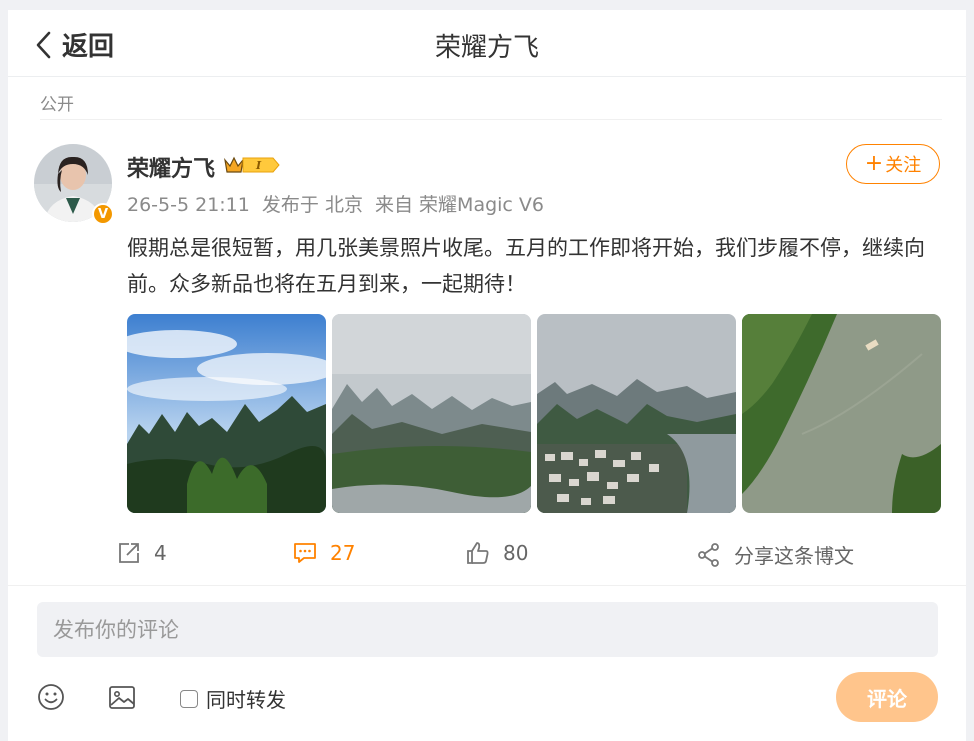  I want to click on photo-karst-peaks, so click(226, 413).